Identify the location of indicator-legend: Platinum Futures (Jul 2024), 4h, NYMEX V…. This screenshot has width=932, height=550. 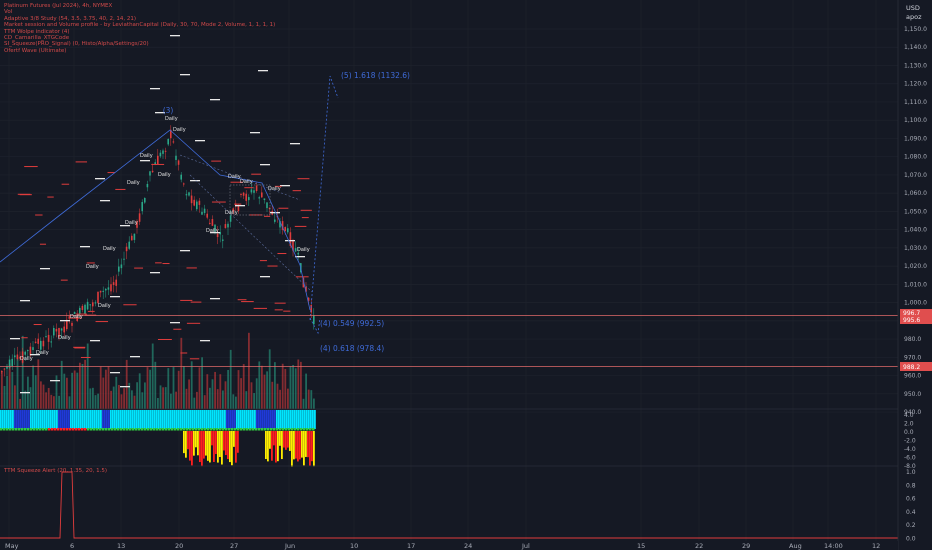
(139, 28).